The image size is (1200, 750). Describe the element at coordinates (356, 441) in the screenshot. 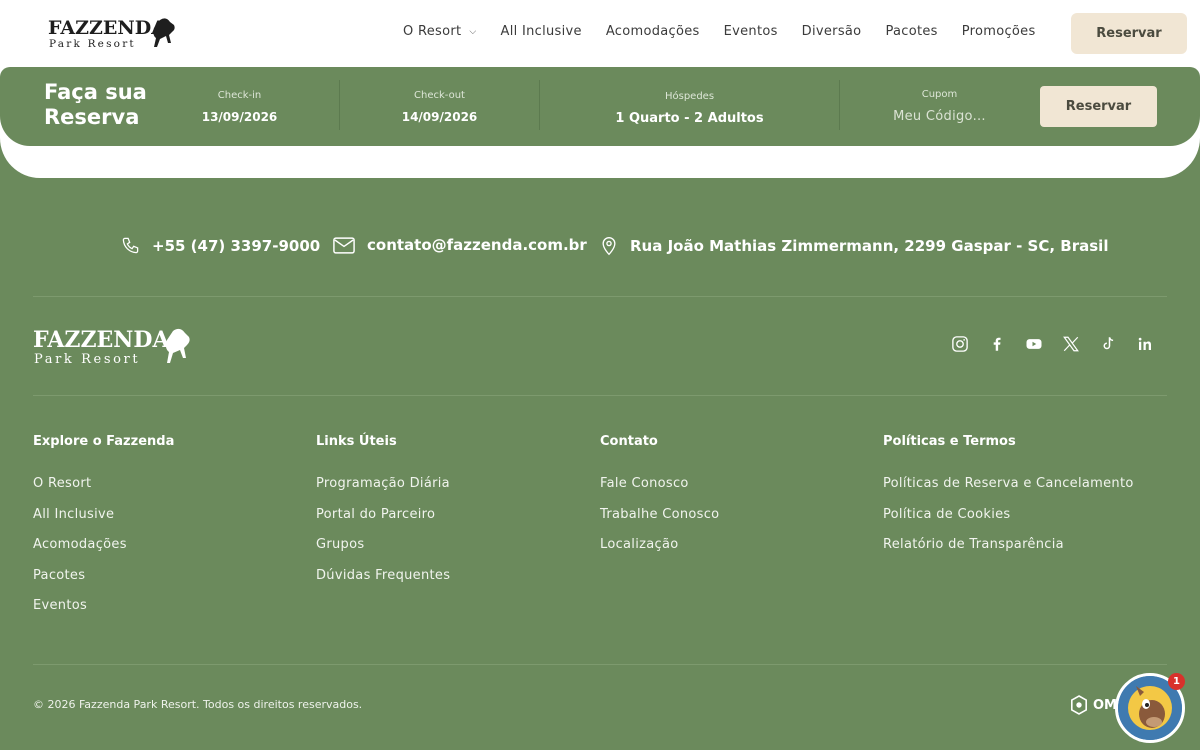

I see `footer-col-title: Links Úteis` at that location.